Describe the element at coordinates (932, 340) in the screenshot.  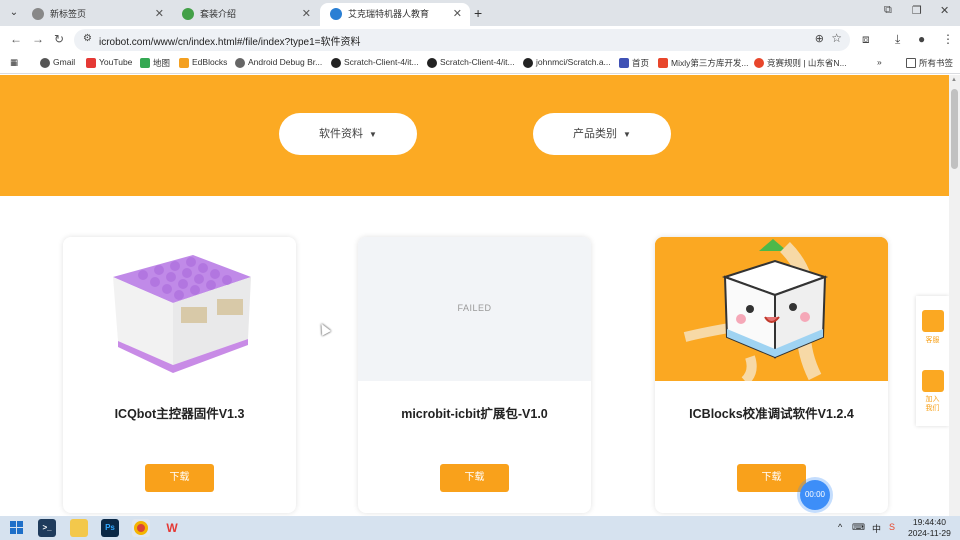
I see `side-label: 客服` at that location.